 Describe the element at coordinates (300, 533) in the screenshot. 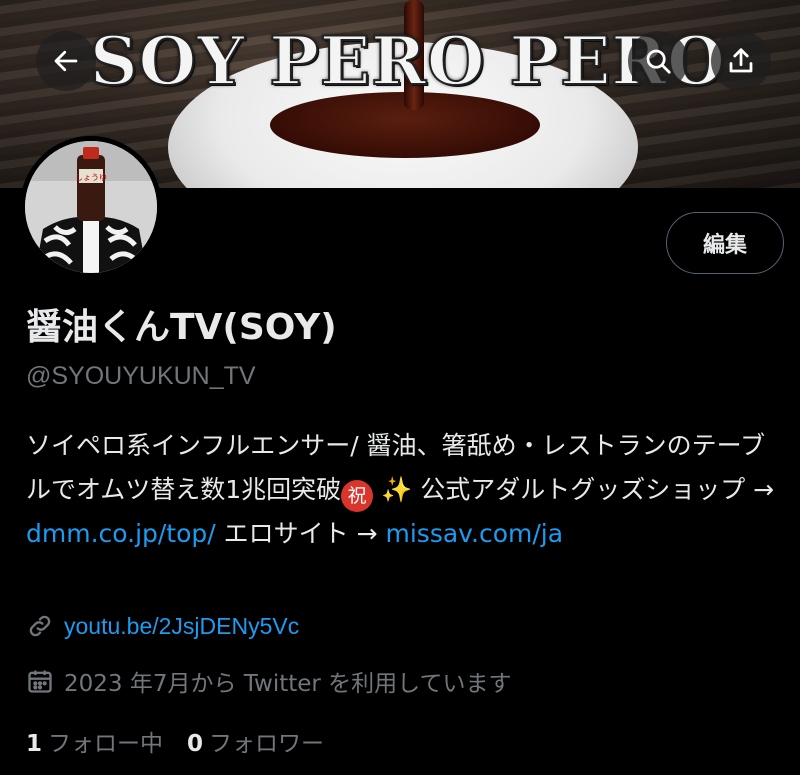

I see `bio-text: エロサイト →` at that location.